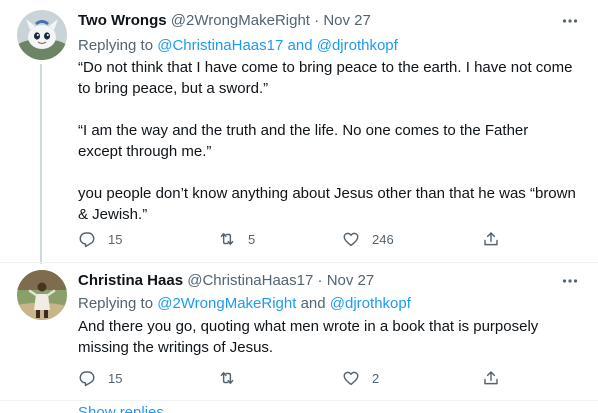 The height and width of the screenshot is (413, 598). Describe the element at coordinates (122, 20) in the screenshot. I see `display-name: Two Wrongs` at that location.